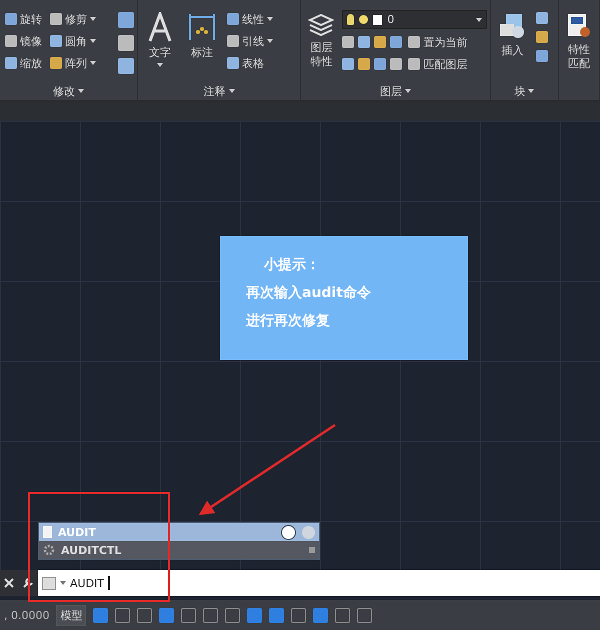 Image resolution: width=600 pixels, height=630 pixels. I want to click on ribbon-tool-button: 镜像, so click(23, 41).